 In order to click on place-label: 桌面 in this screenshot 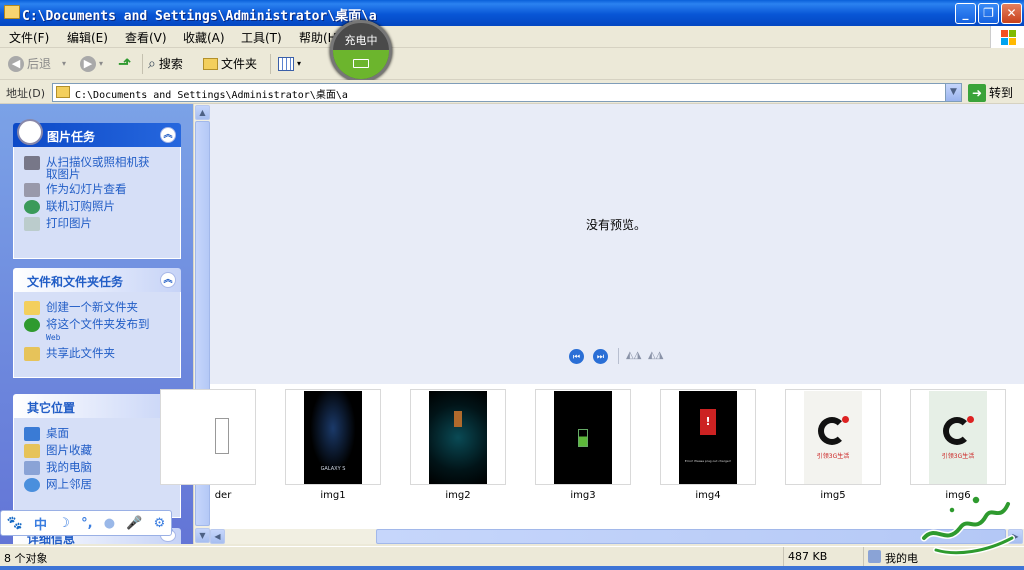, I will do `click(57, 433)`.